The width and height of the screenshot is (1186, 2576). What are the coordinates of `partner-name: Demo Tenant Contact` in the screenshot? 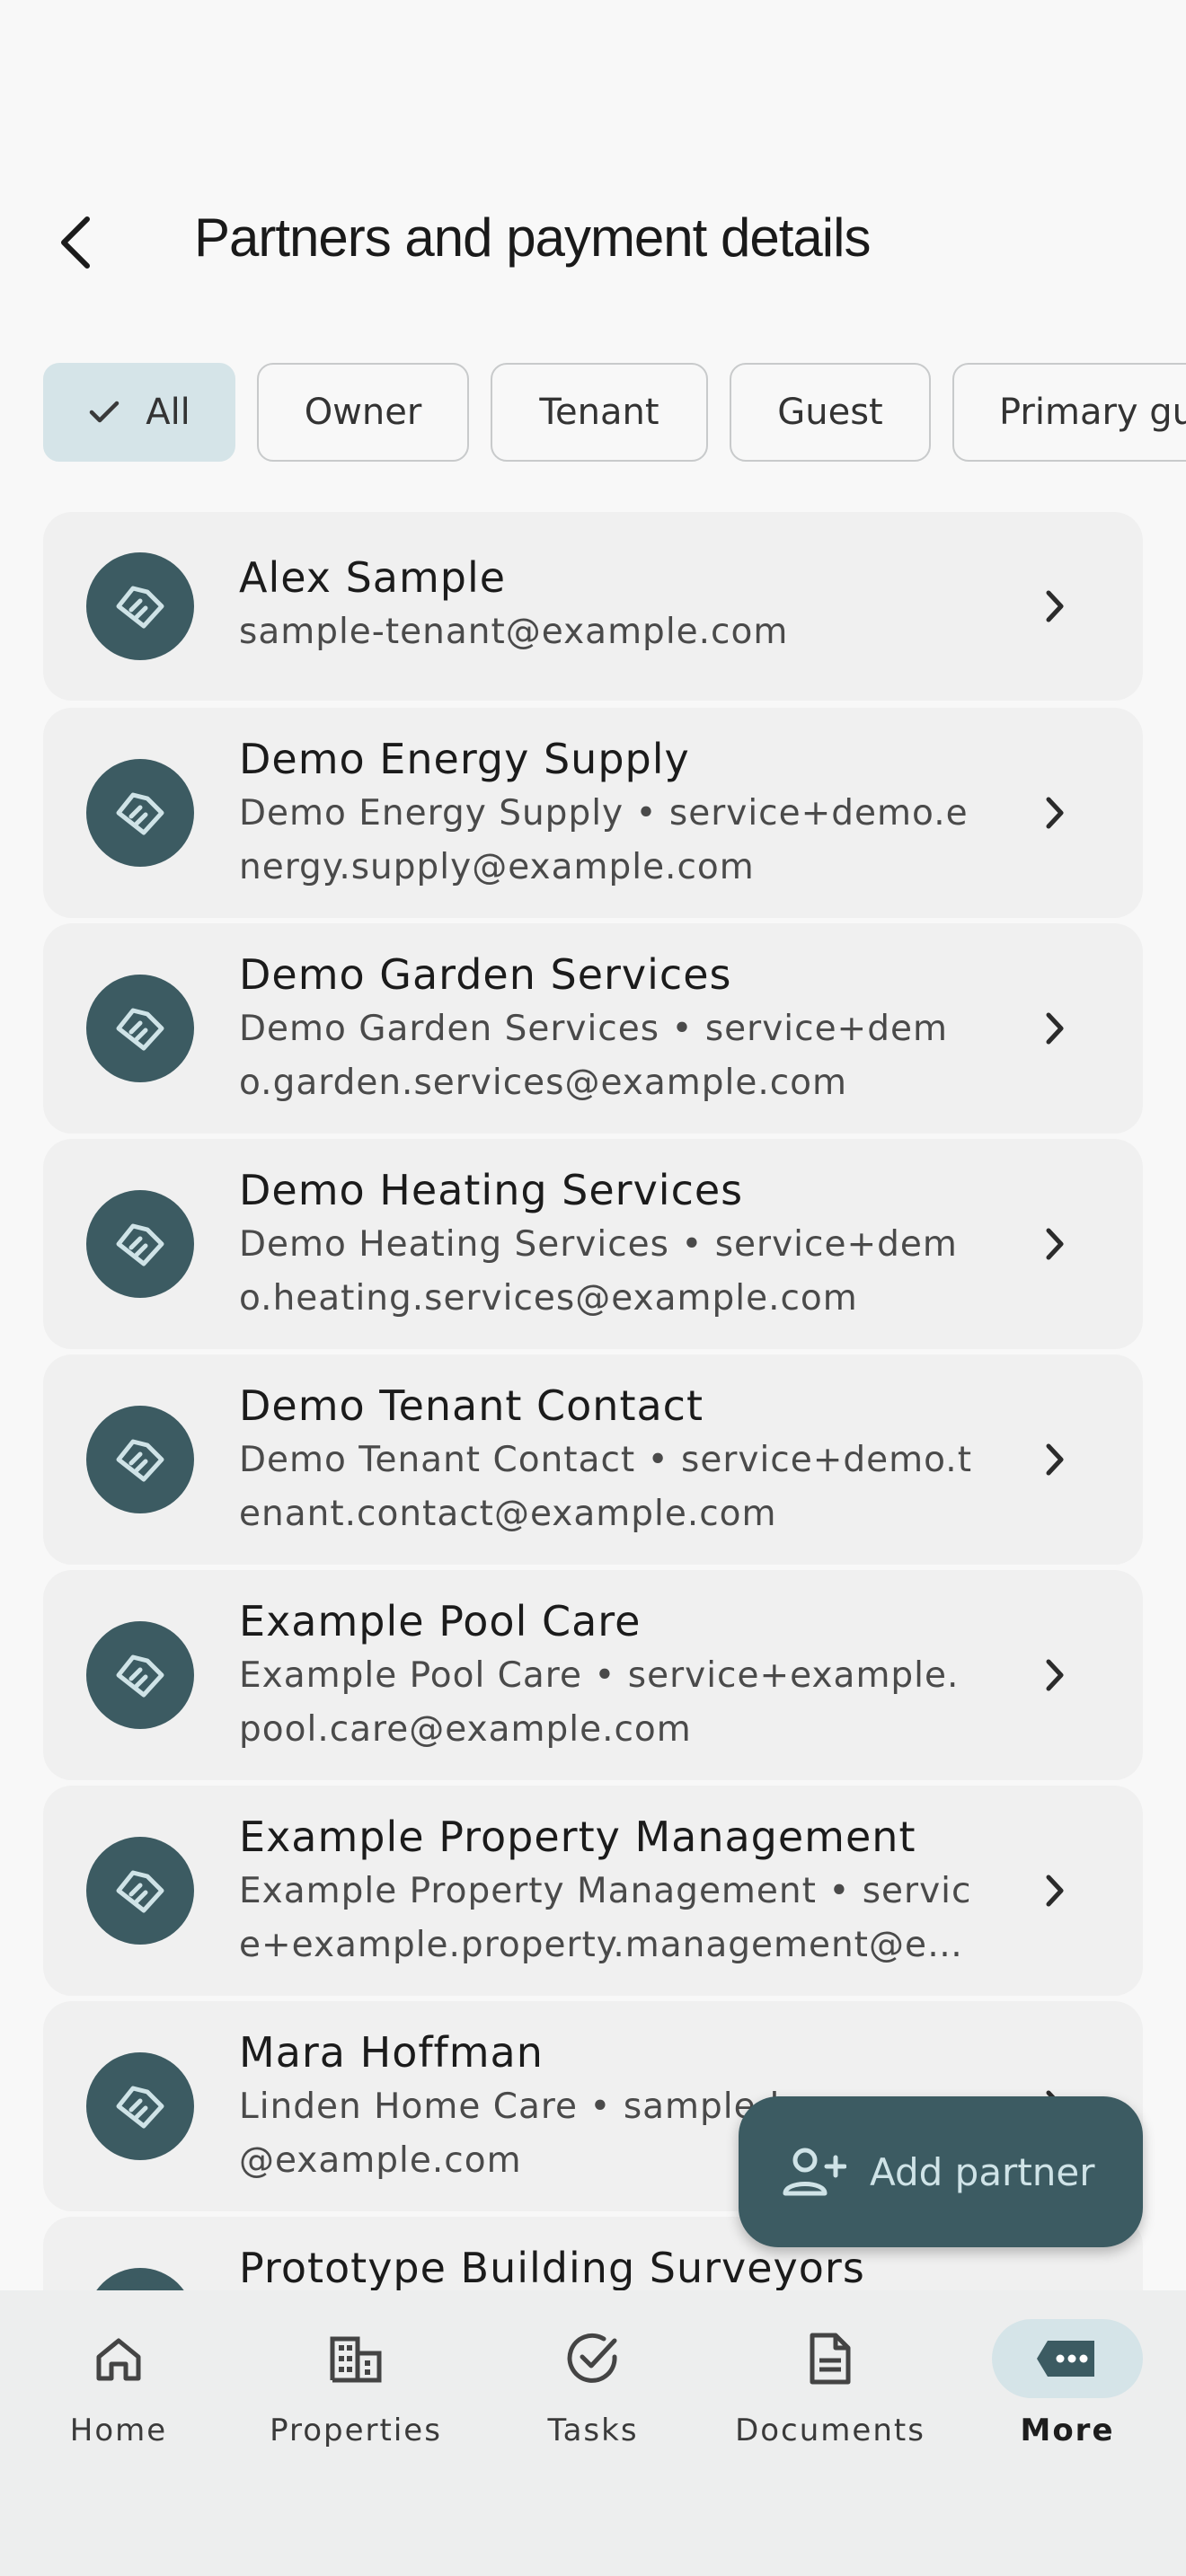 It's located at (471, 1405).